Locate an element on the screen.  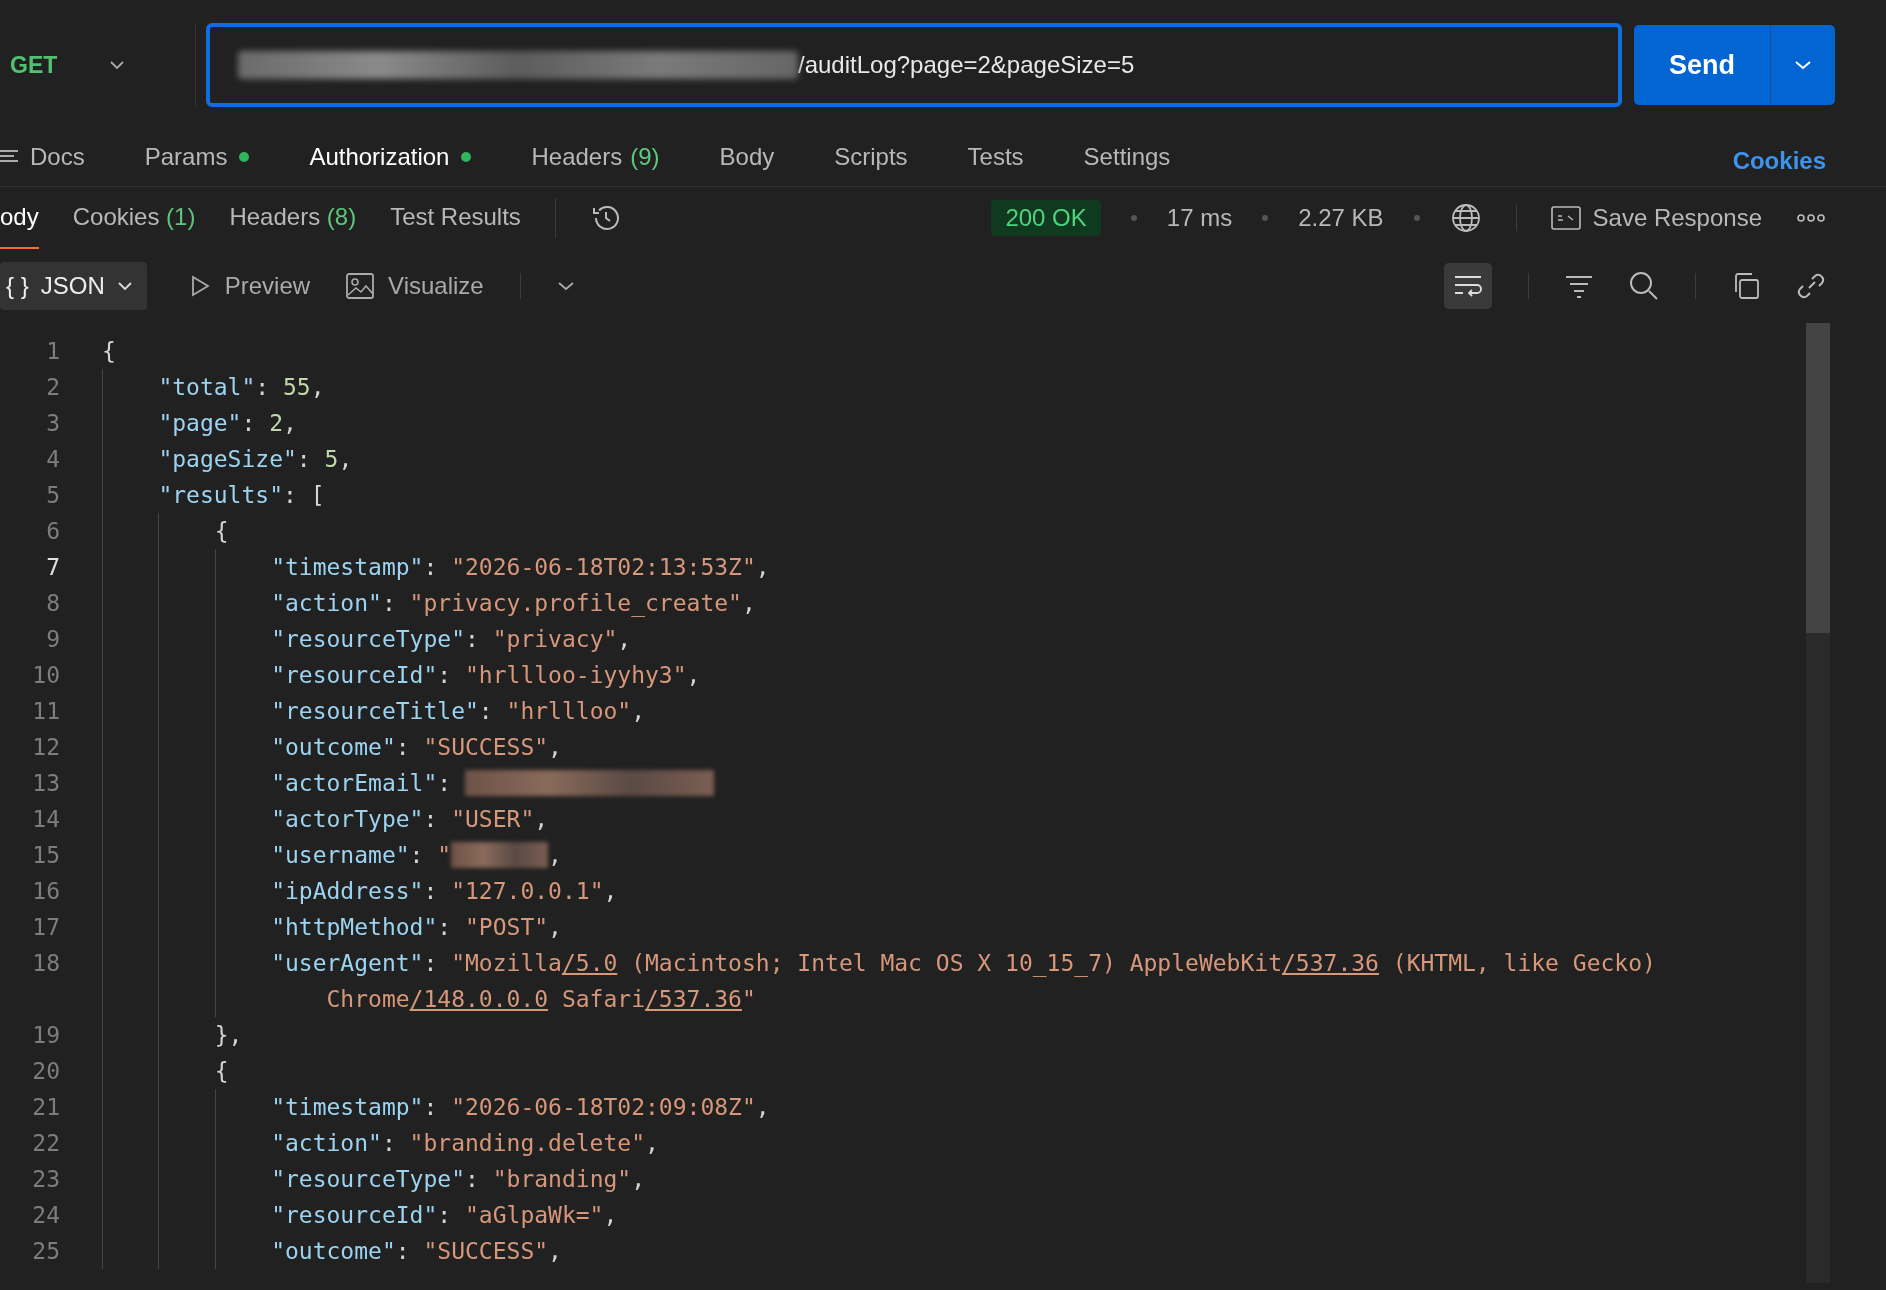
response-time: 17 ms is located at coordinates (1199, 218).